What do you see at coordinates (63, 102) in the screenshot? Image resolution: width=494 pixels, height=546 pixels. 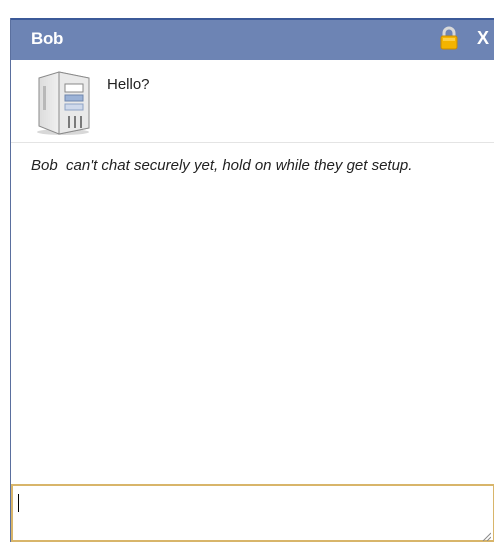 I see `server-computer-icon` at bounding box center [63, 102].